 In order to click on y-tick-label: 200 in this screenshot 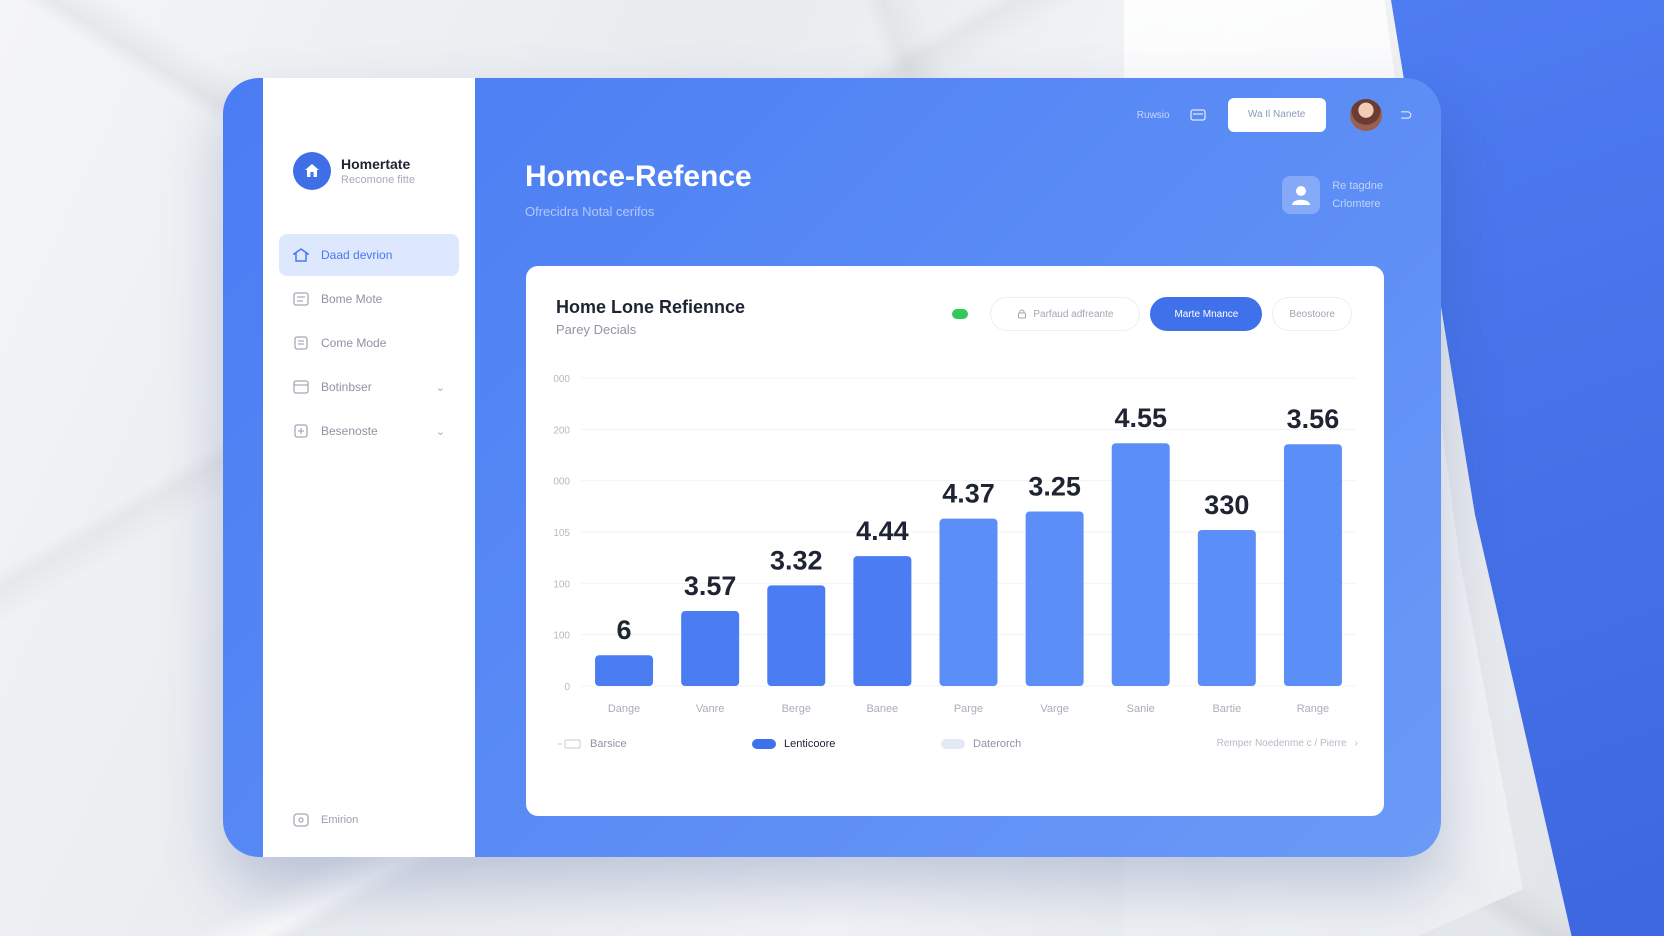, I will do `click(561, 430)`.